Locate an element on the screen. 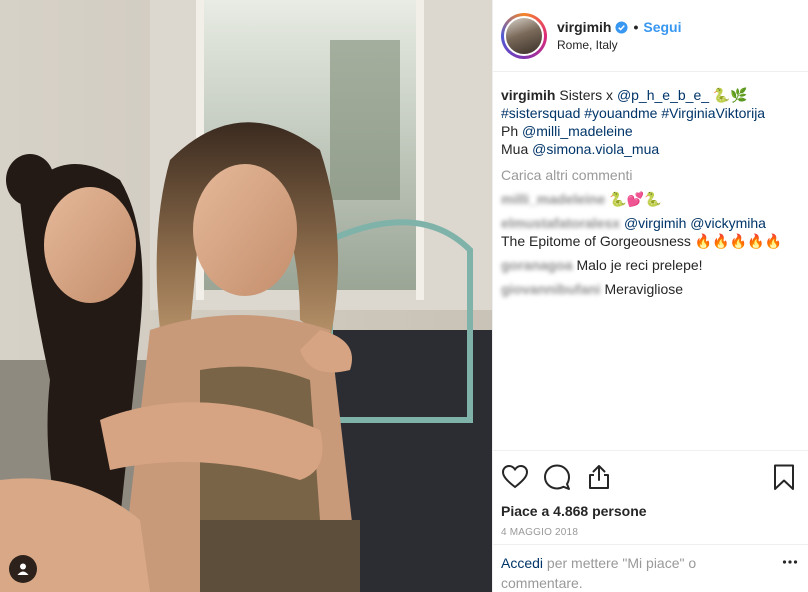  post-actions: Piace a 4.868 persone 4 MAGGIO 2018 is located at coordinates (650, 494).